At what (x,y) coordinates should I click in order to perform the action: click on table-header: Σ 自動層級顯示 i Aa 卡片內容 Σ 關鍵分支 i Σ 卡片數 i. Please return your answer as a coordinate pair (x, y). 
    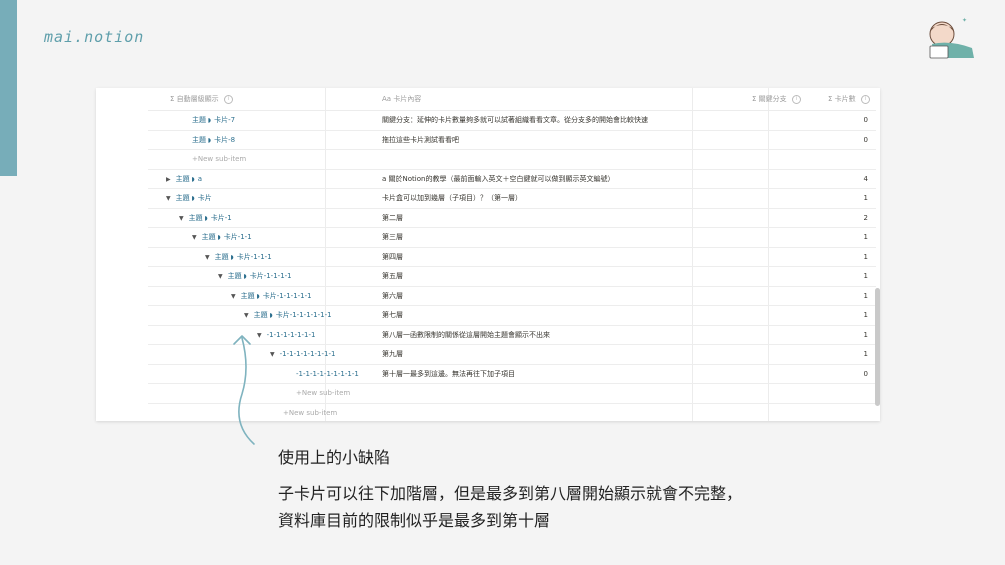
    Looking at the image, I should click on (512, 99).